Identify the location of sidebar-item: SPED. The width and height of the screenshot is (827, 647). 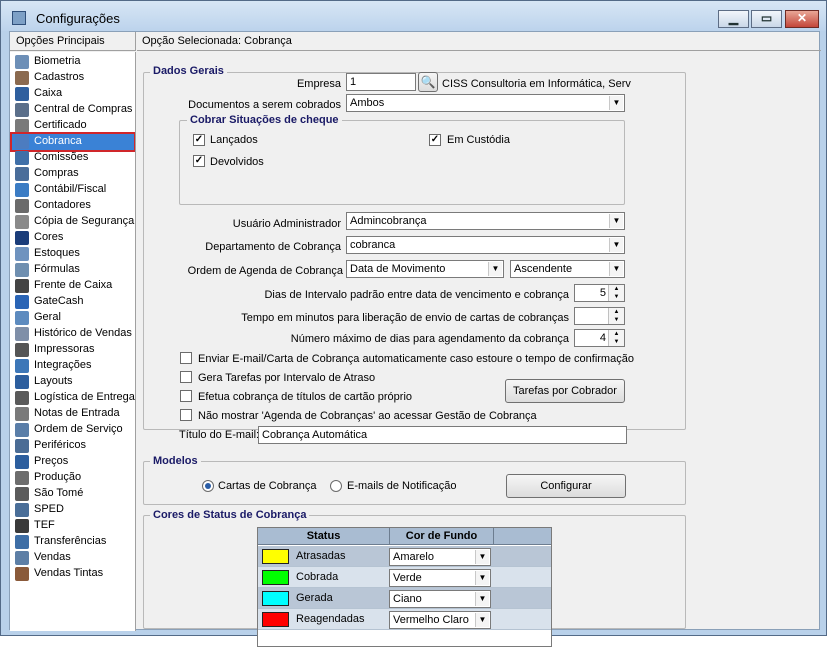
(73, 510).